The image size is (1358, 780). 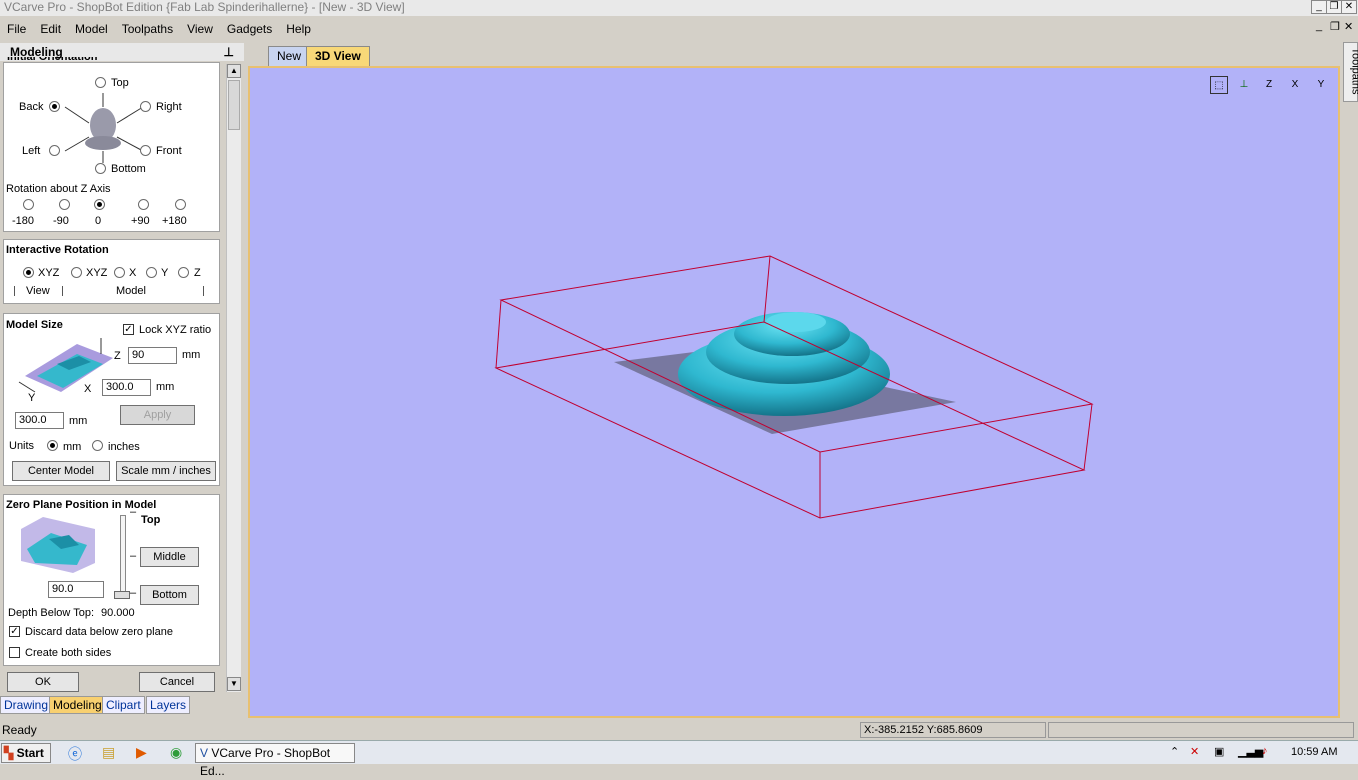 I want to click on depth-below-top-label: Depth Below Top:, so click(x=51, y=613).